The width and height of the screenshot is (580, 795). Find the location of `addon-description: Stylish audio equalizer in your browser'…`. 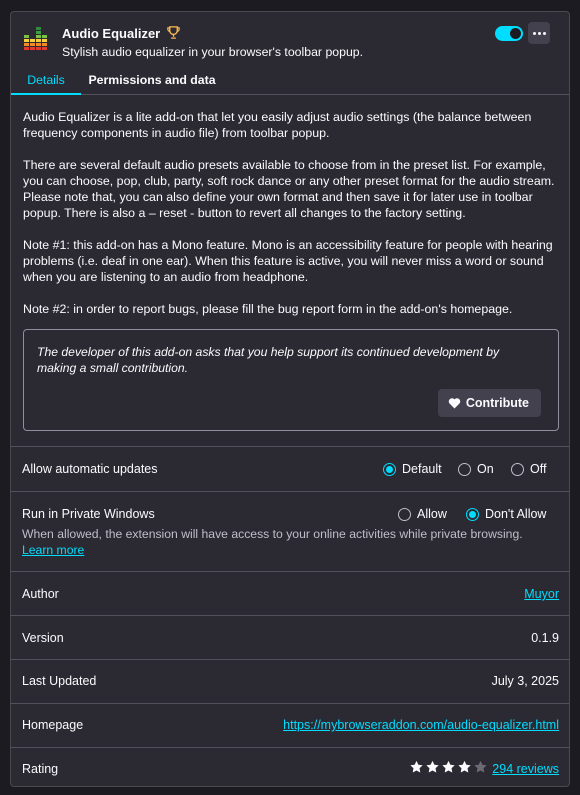

addon-description: Stylish audio equalizer in your browser'… is located at coordinates (213, 52).